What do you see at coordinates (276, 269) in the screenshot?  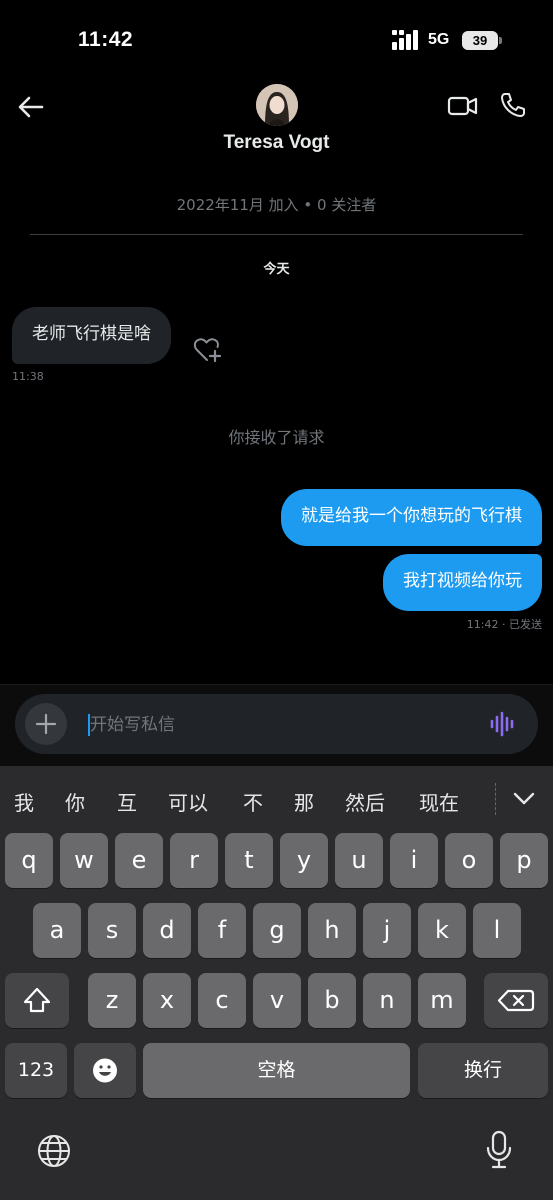 I see `date-separator: 今天` at bounding box center [276, 269].